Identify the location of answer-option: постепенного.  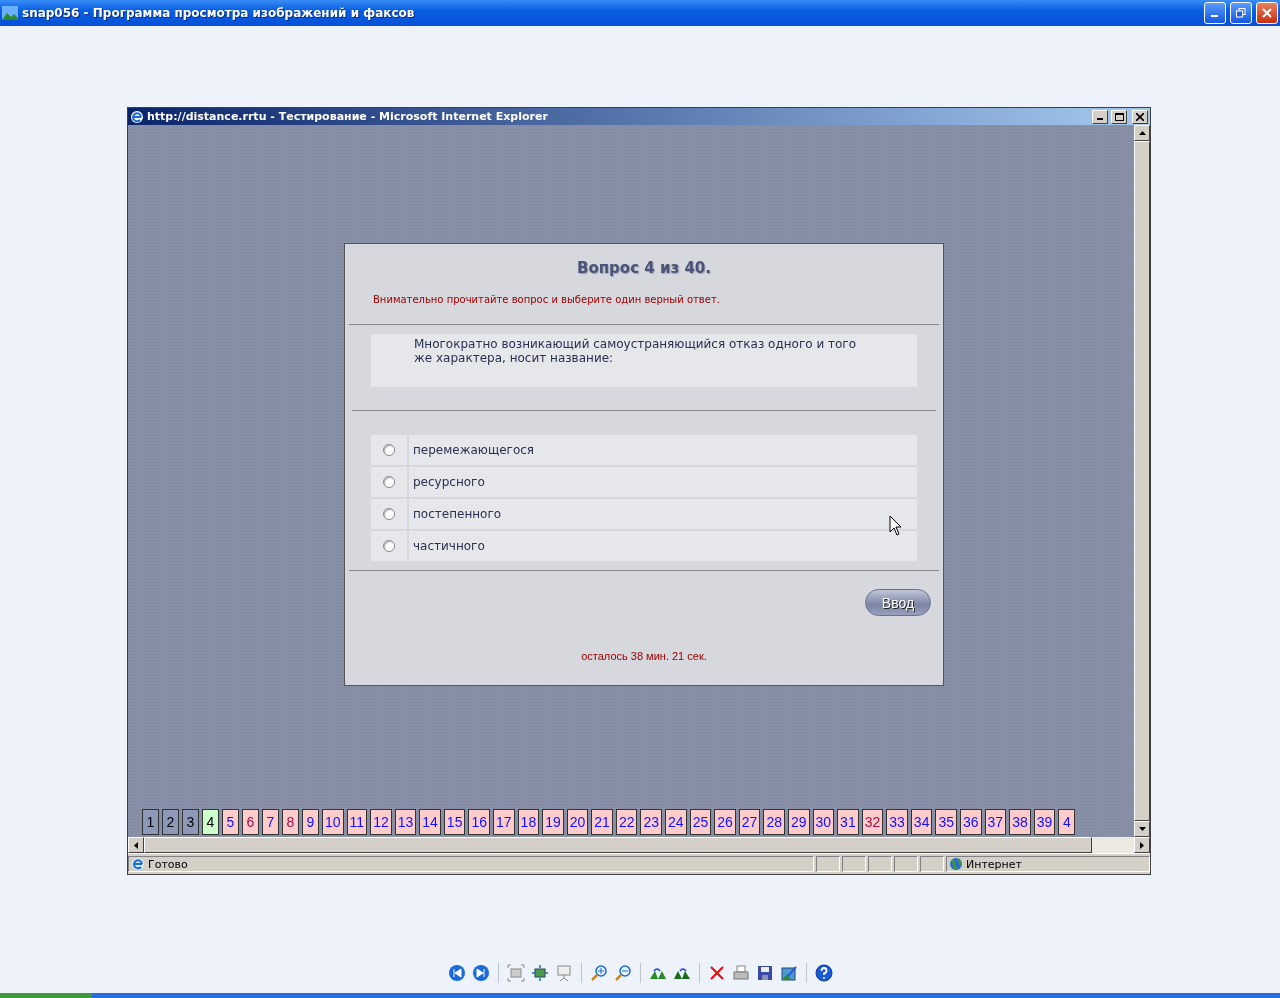
(663, 514).